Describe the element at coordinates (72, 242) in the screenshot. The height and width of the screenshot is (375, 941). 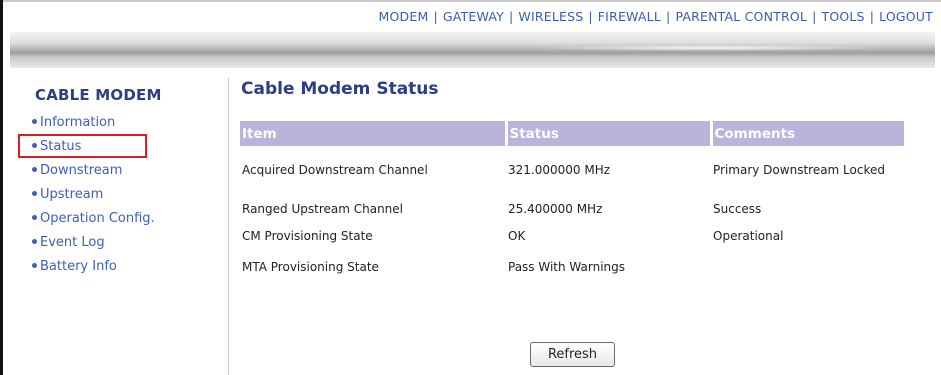
I see `sidebar-item-label: Event Log` at that location.